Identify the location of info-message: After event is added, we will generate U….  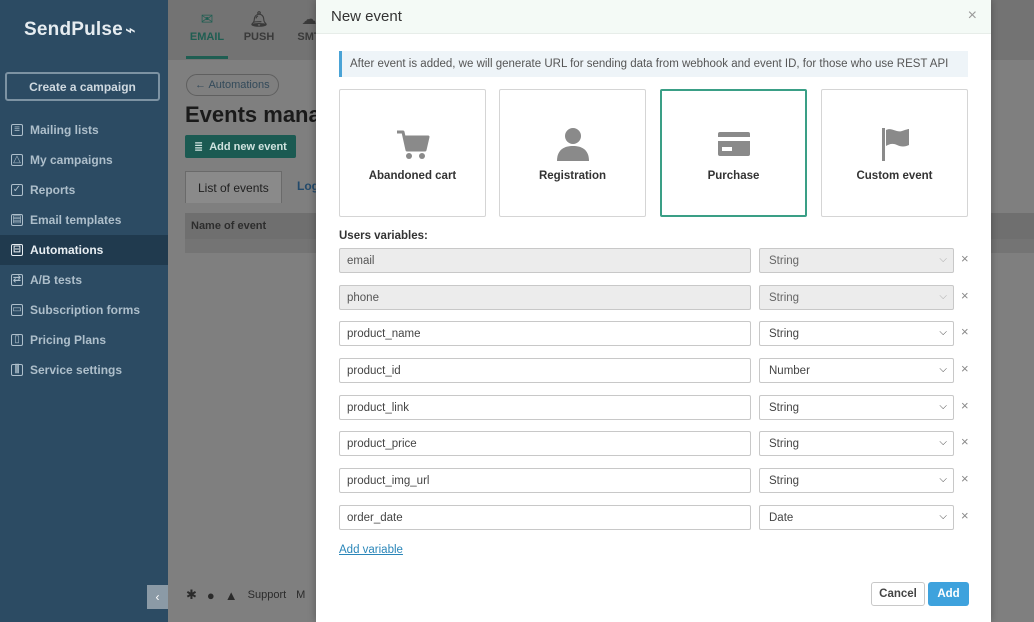
(653, 64).